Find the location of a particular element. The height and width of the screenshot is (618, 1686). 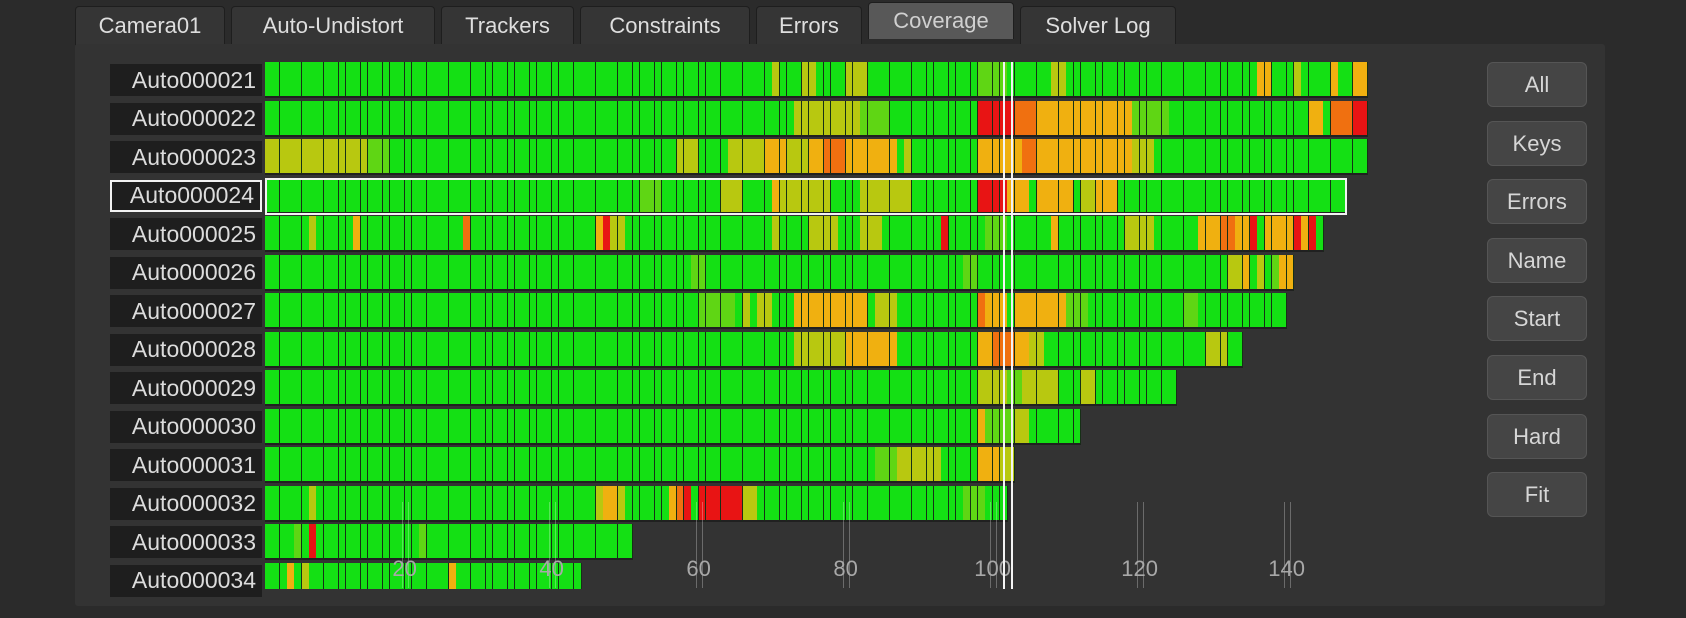

tracker-label: Auto000027 is located at coordinates (186, 311).